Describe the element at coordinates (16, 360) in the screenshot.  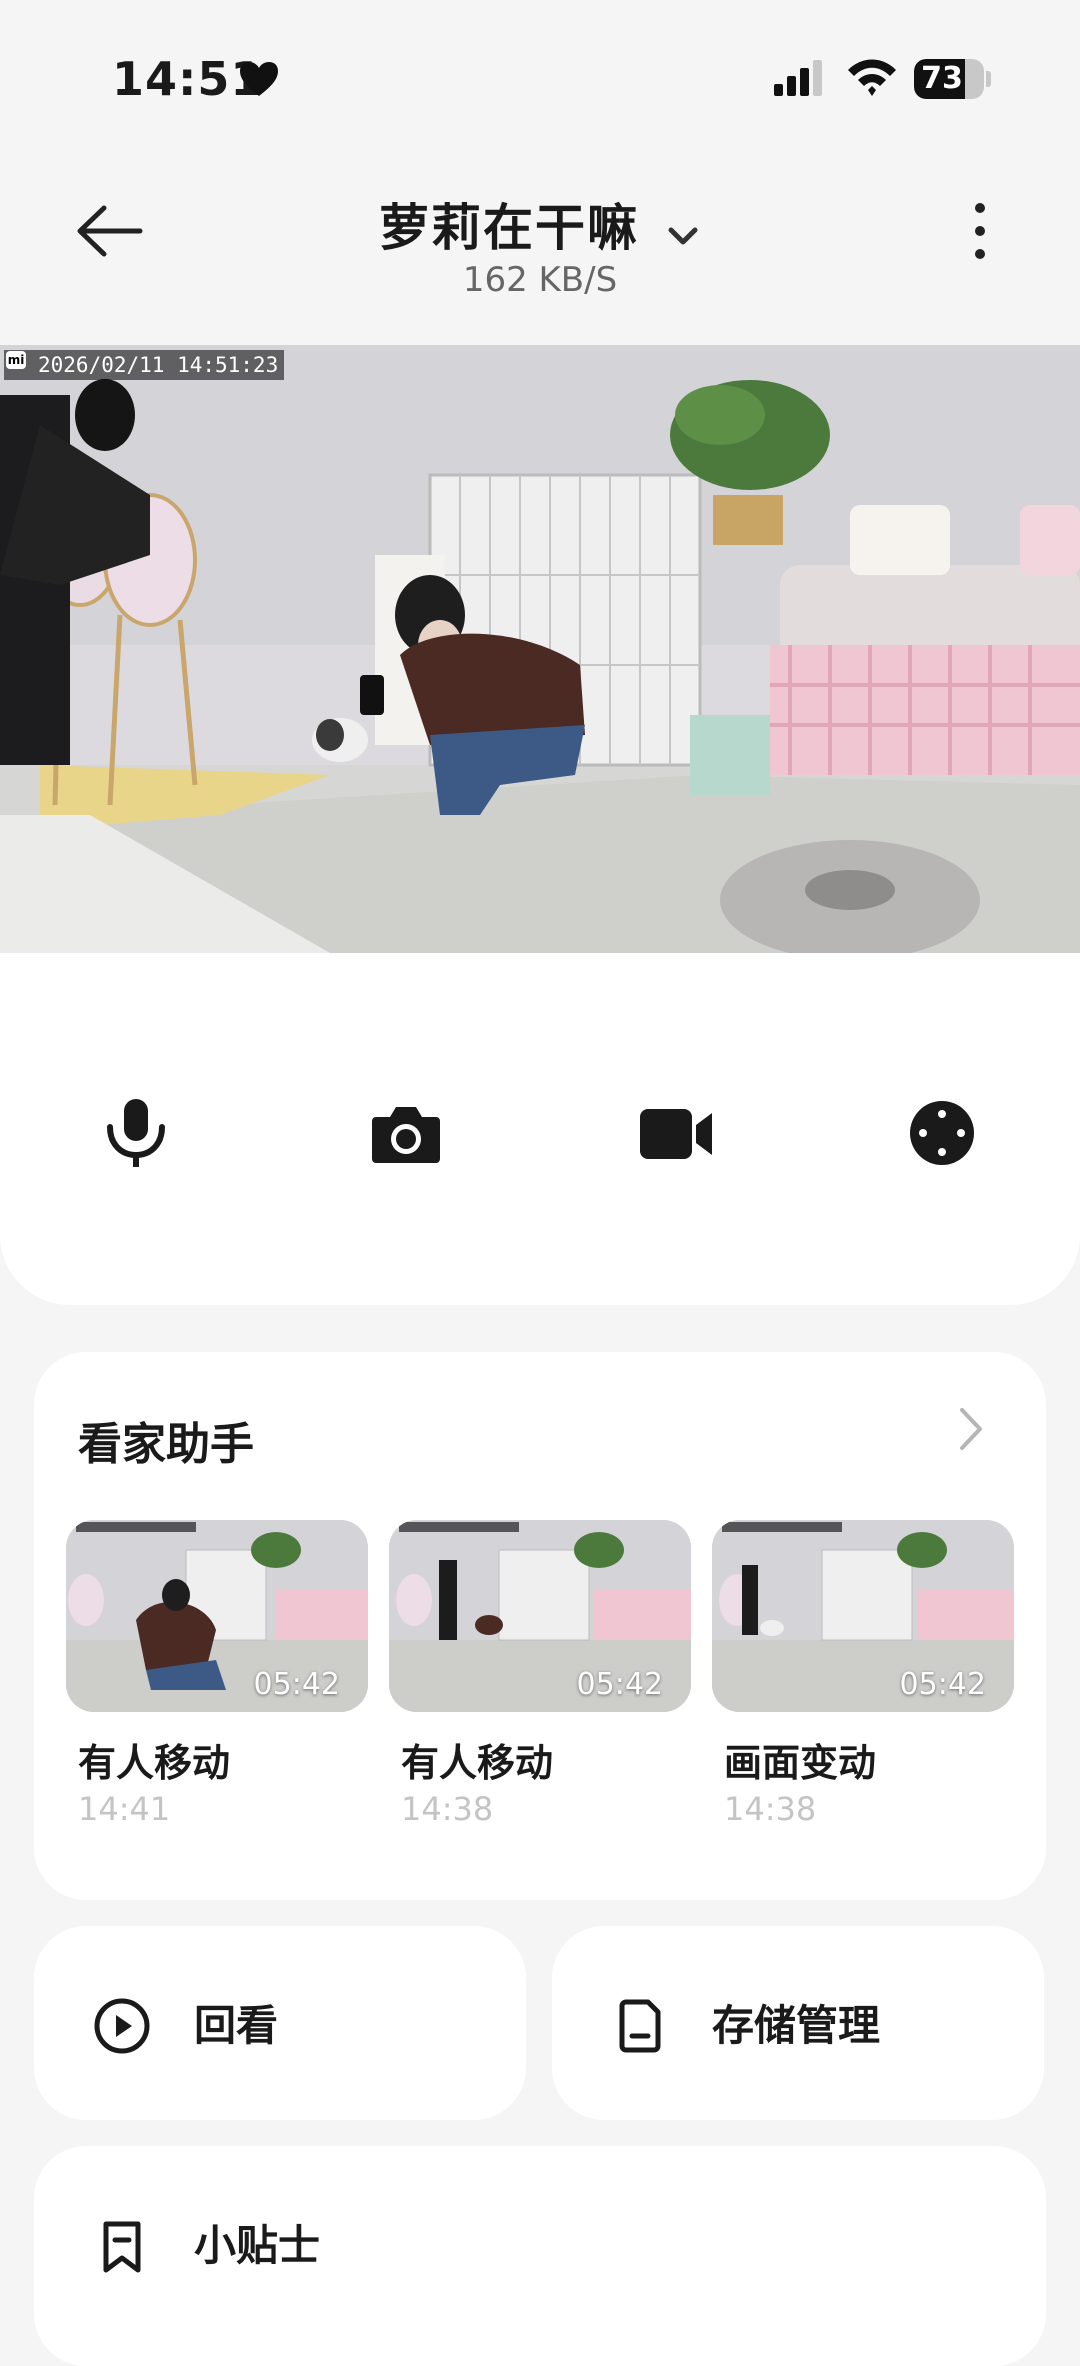
I see `mi-logo-icon: mi` at that location.